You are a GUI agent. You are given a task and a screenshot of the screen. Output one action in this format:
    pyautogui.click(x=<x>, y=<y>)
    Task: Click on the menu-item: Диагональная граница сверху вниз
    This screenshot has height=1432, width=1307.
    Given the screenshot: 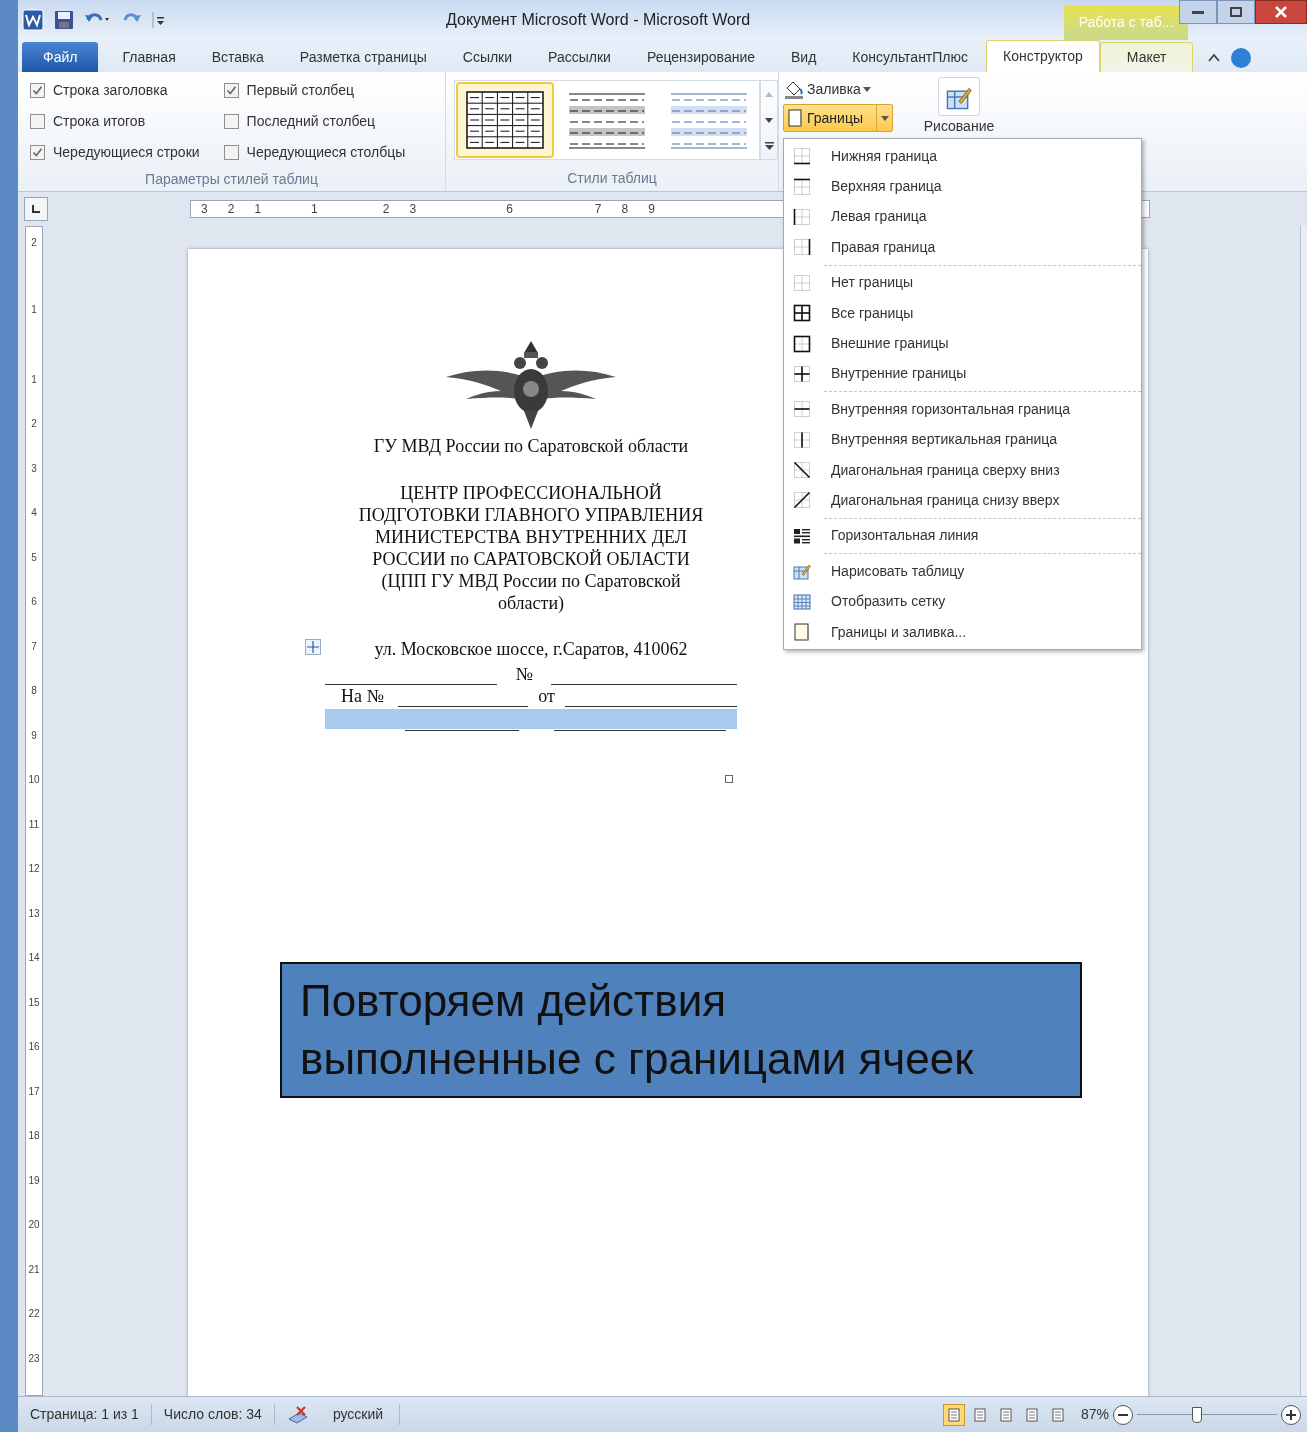 What is the action you would take?
    pyautogui.click(x=962, y=470)
    